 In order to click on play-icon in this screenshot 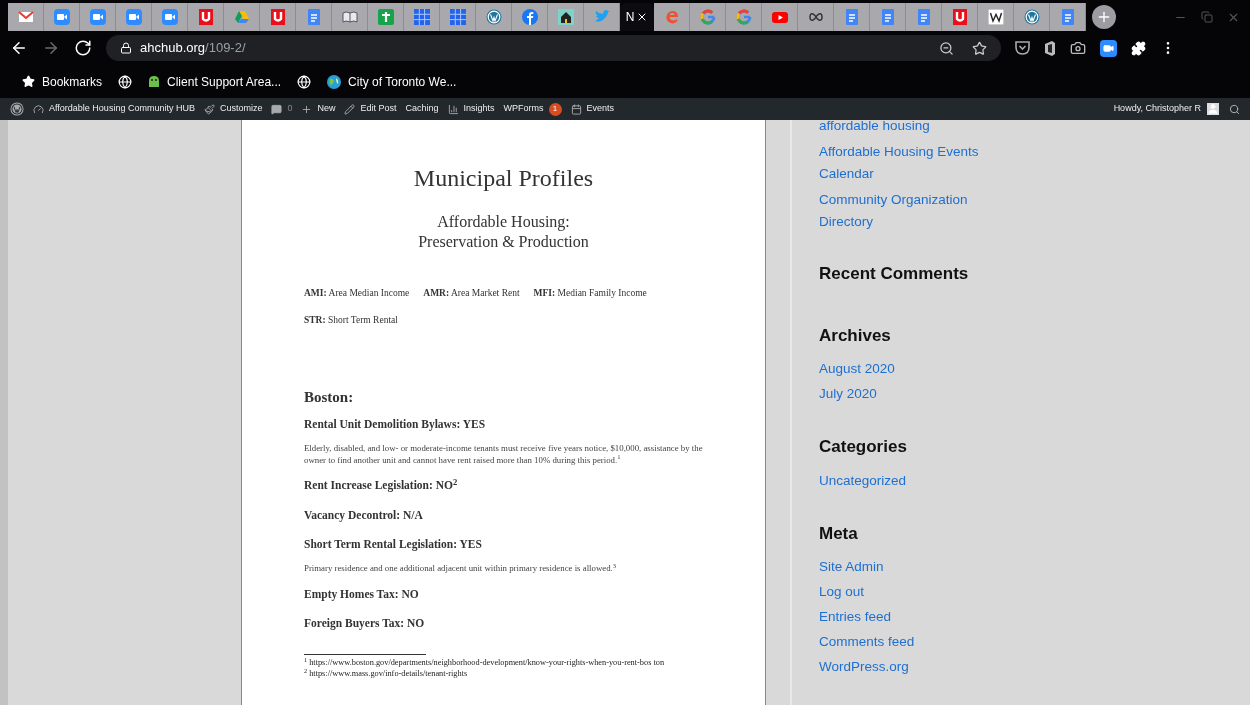, I will do `click(779, 17)`.